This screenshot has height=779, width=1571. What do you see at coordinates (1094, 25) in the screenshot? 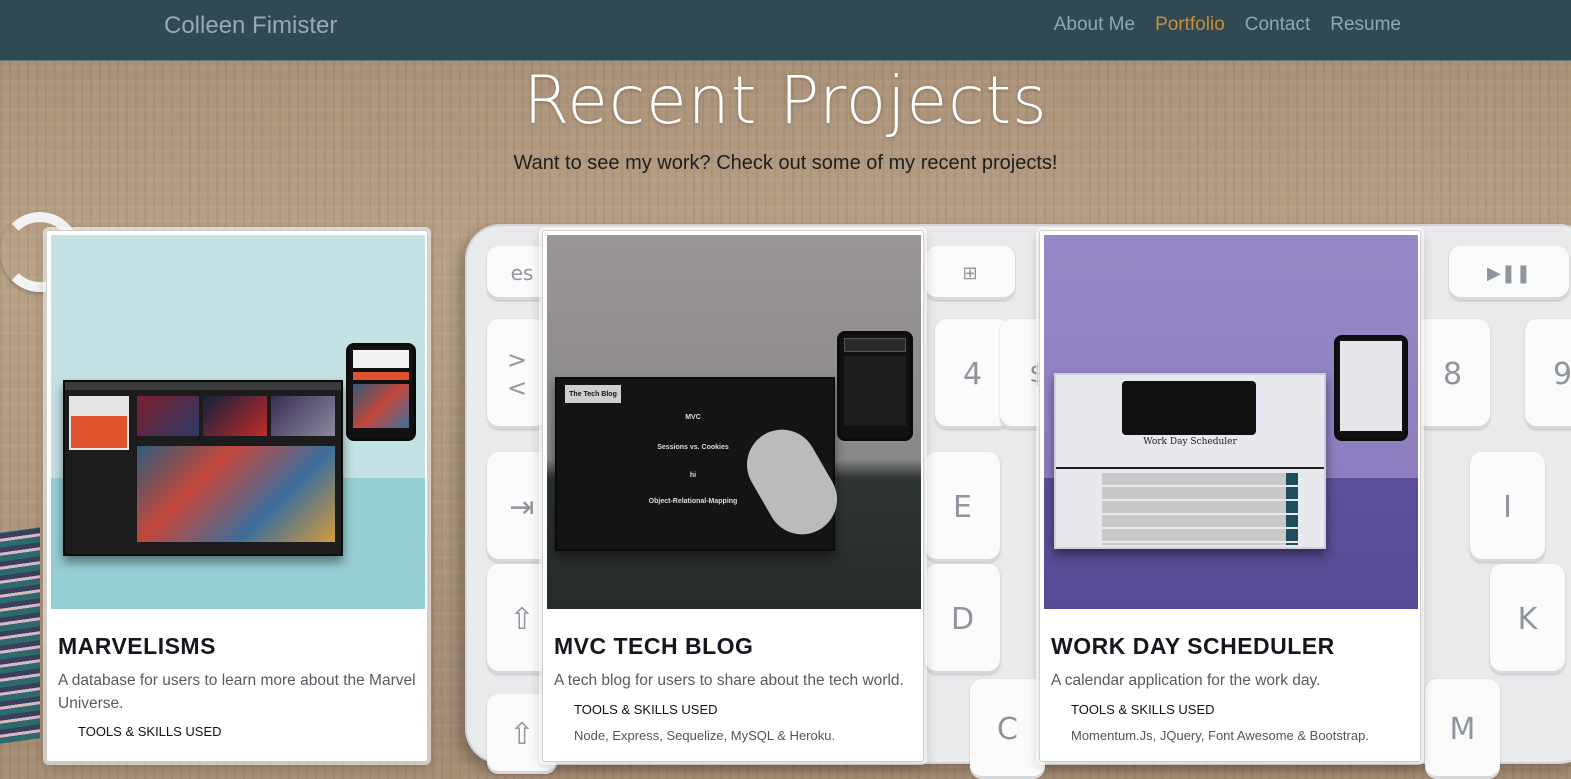
I see `nav-link-about-me: About Me` at bounding box center [1094, 25].